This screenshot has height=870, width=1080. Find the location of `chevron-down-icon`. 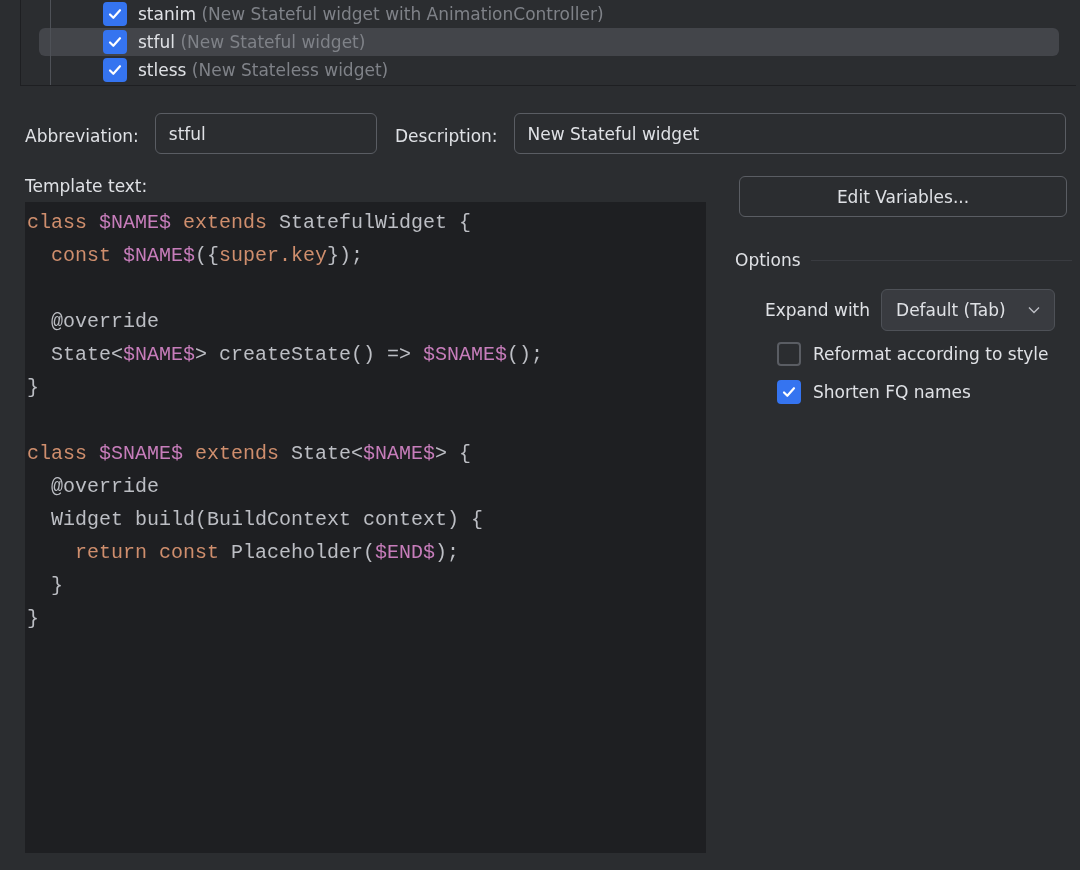

chevron-down-icon is located at coordinates (1034, 310).